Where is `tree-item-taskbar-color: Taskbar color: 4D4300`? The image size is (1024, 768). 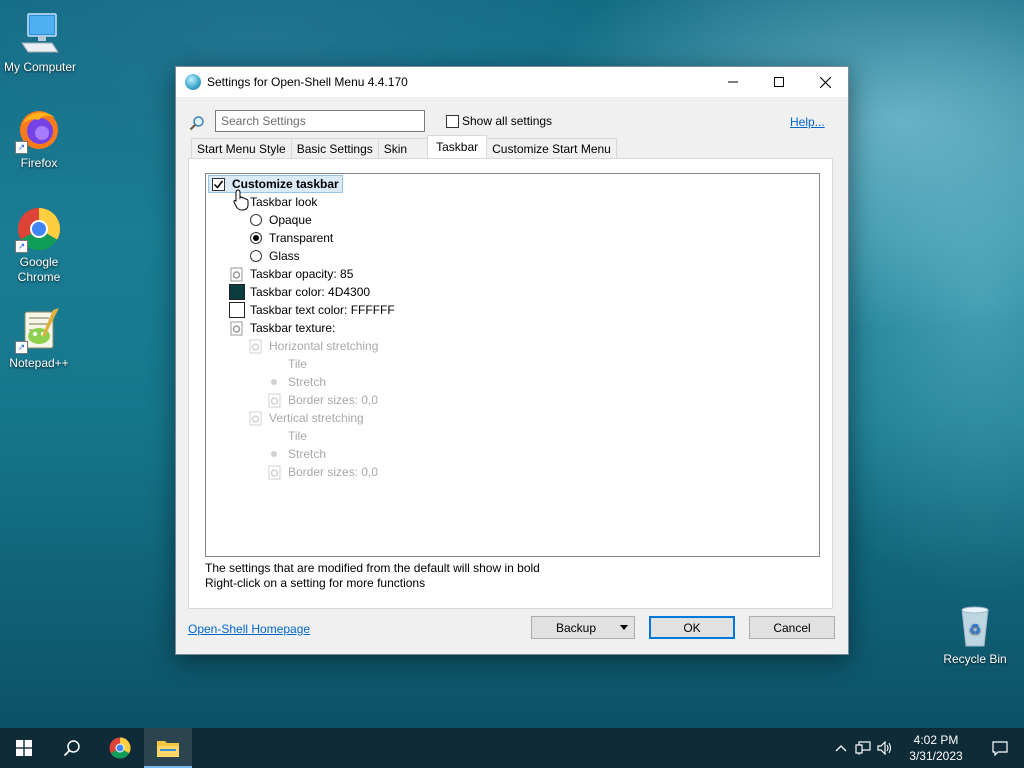 tree-item-taskbar-color: Taskbar color: 4D4300 is located at coordinates (299, 292).